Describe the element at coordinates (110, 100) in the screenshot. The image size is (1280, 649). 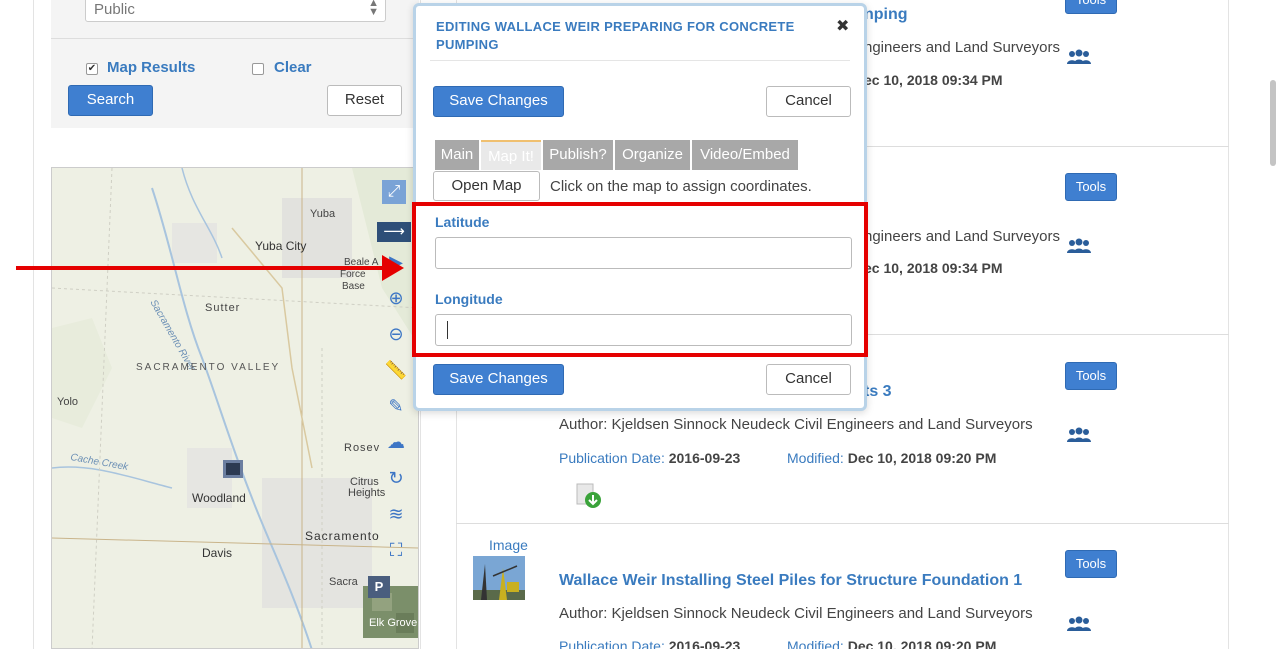
I see `search-button: Search` at that location.